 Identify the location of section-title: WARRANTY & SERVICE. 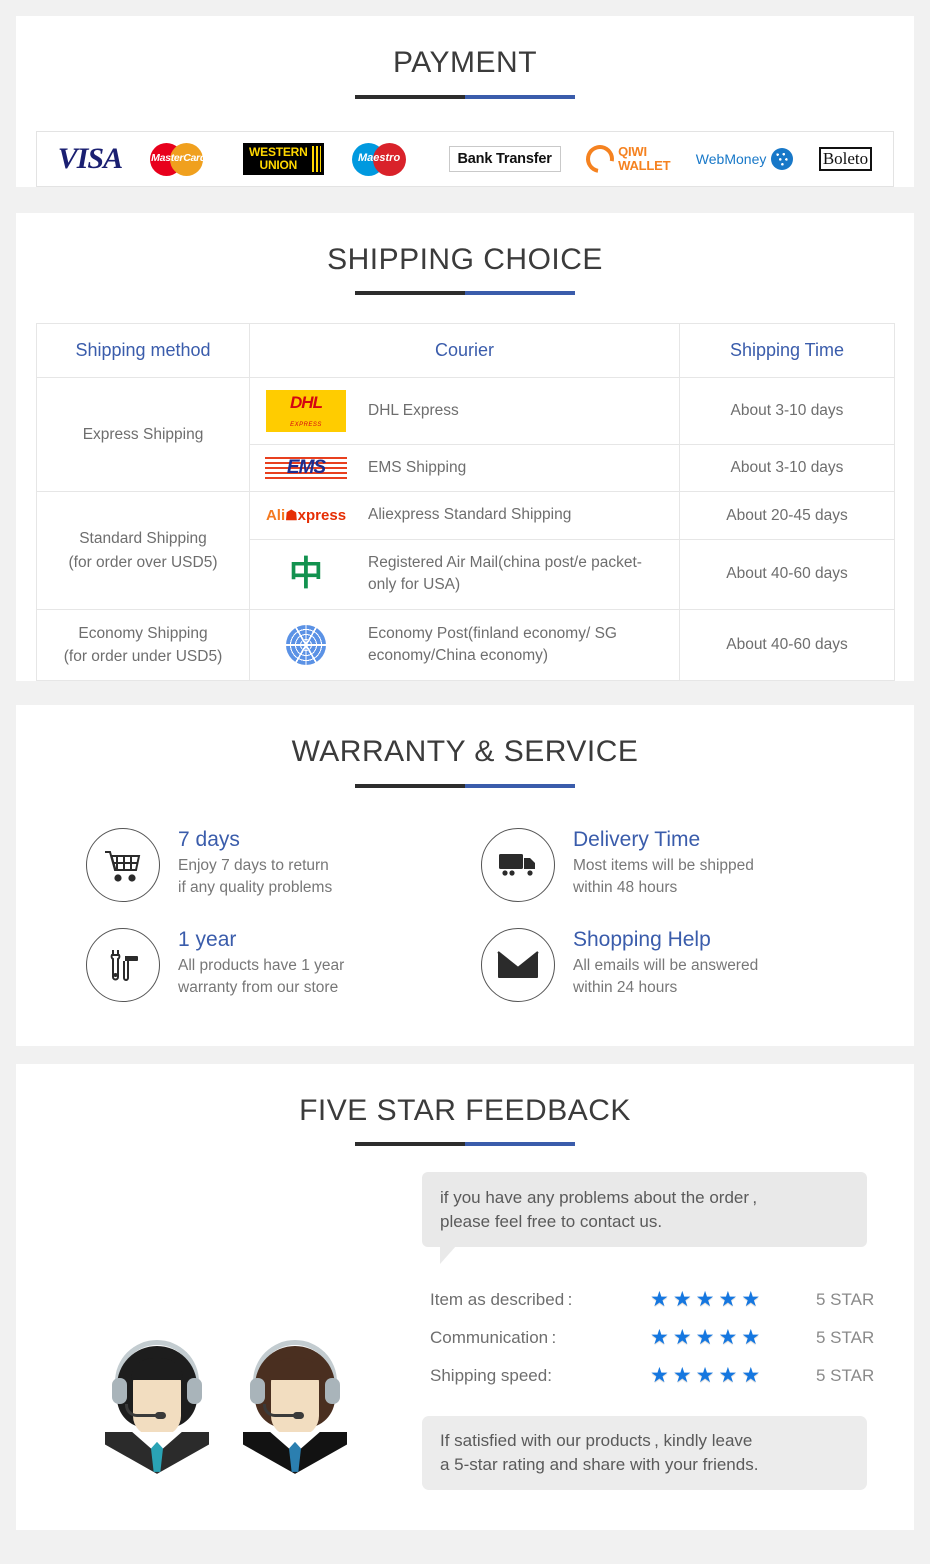
(465, 752).